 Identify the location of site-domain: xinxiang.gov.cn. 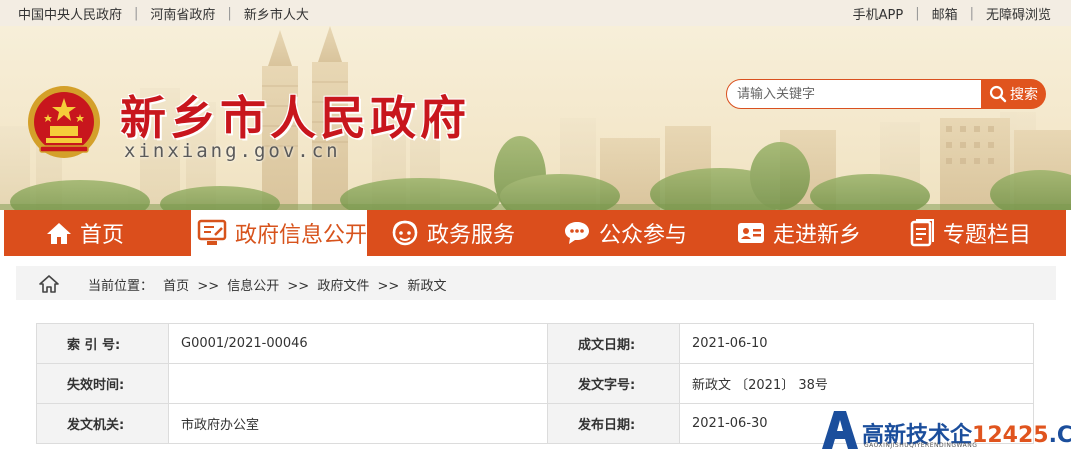
(232, 151).